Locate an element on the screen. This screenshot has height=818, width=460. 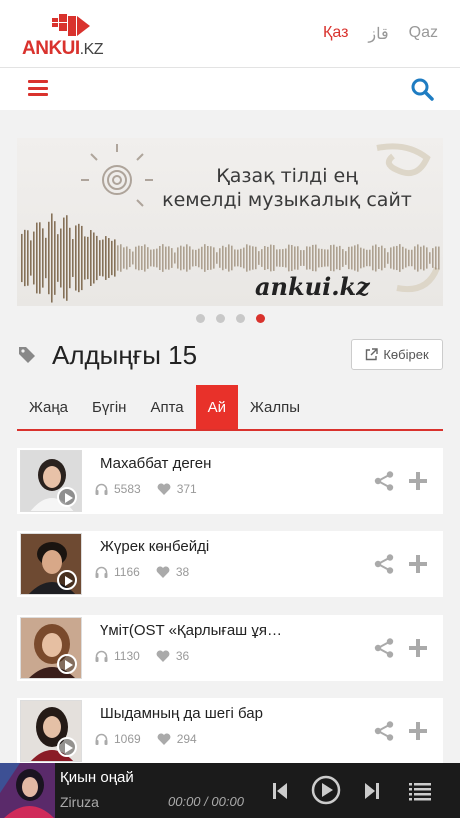
list-item: Шыдамның да шегі бар 1069 294 is located at coordinates (230, 731).